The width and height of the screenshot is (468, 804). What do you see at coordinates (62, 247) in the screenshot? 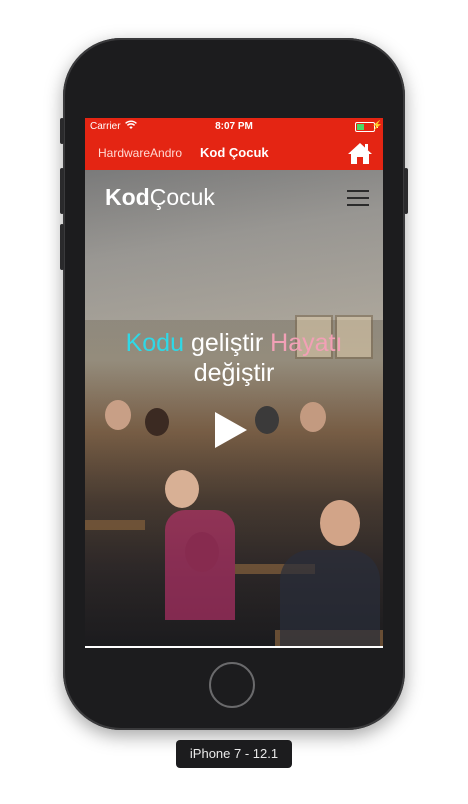
I see `volume-down-button` at bounding box center [62, 247].